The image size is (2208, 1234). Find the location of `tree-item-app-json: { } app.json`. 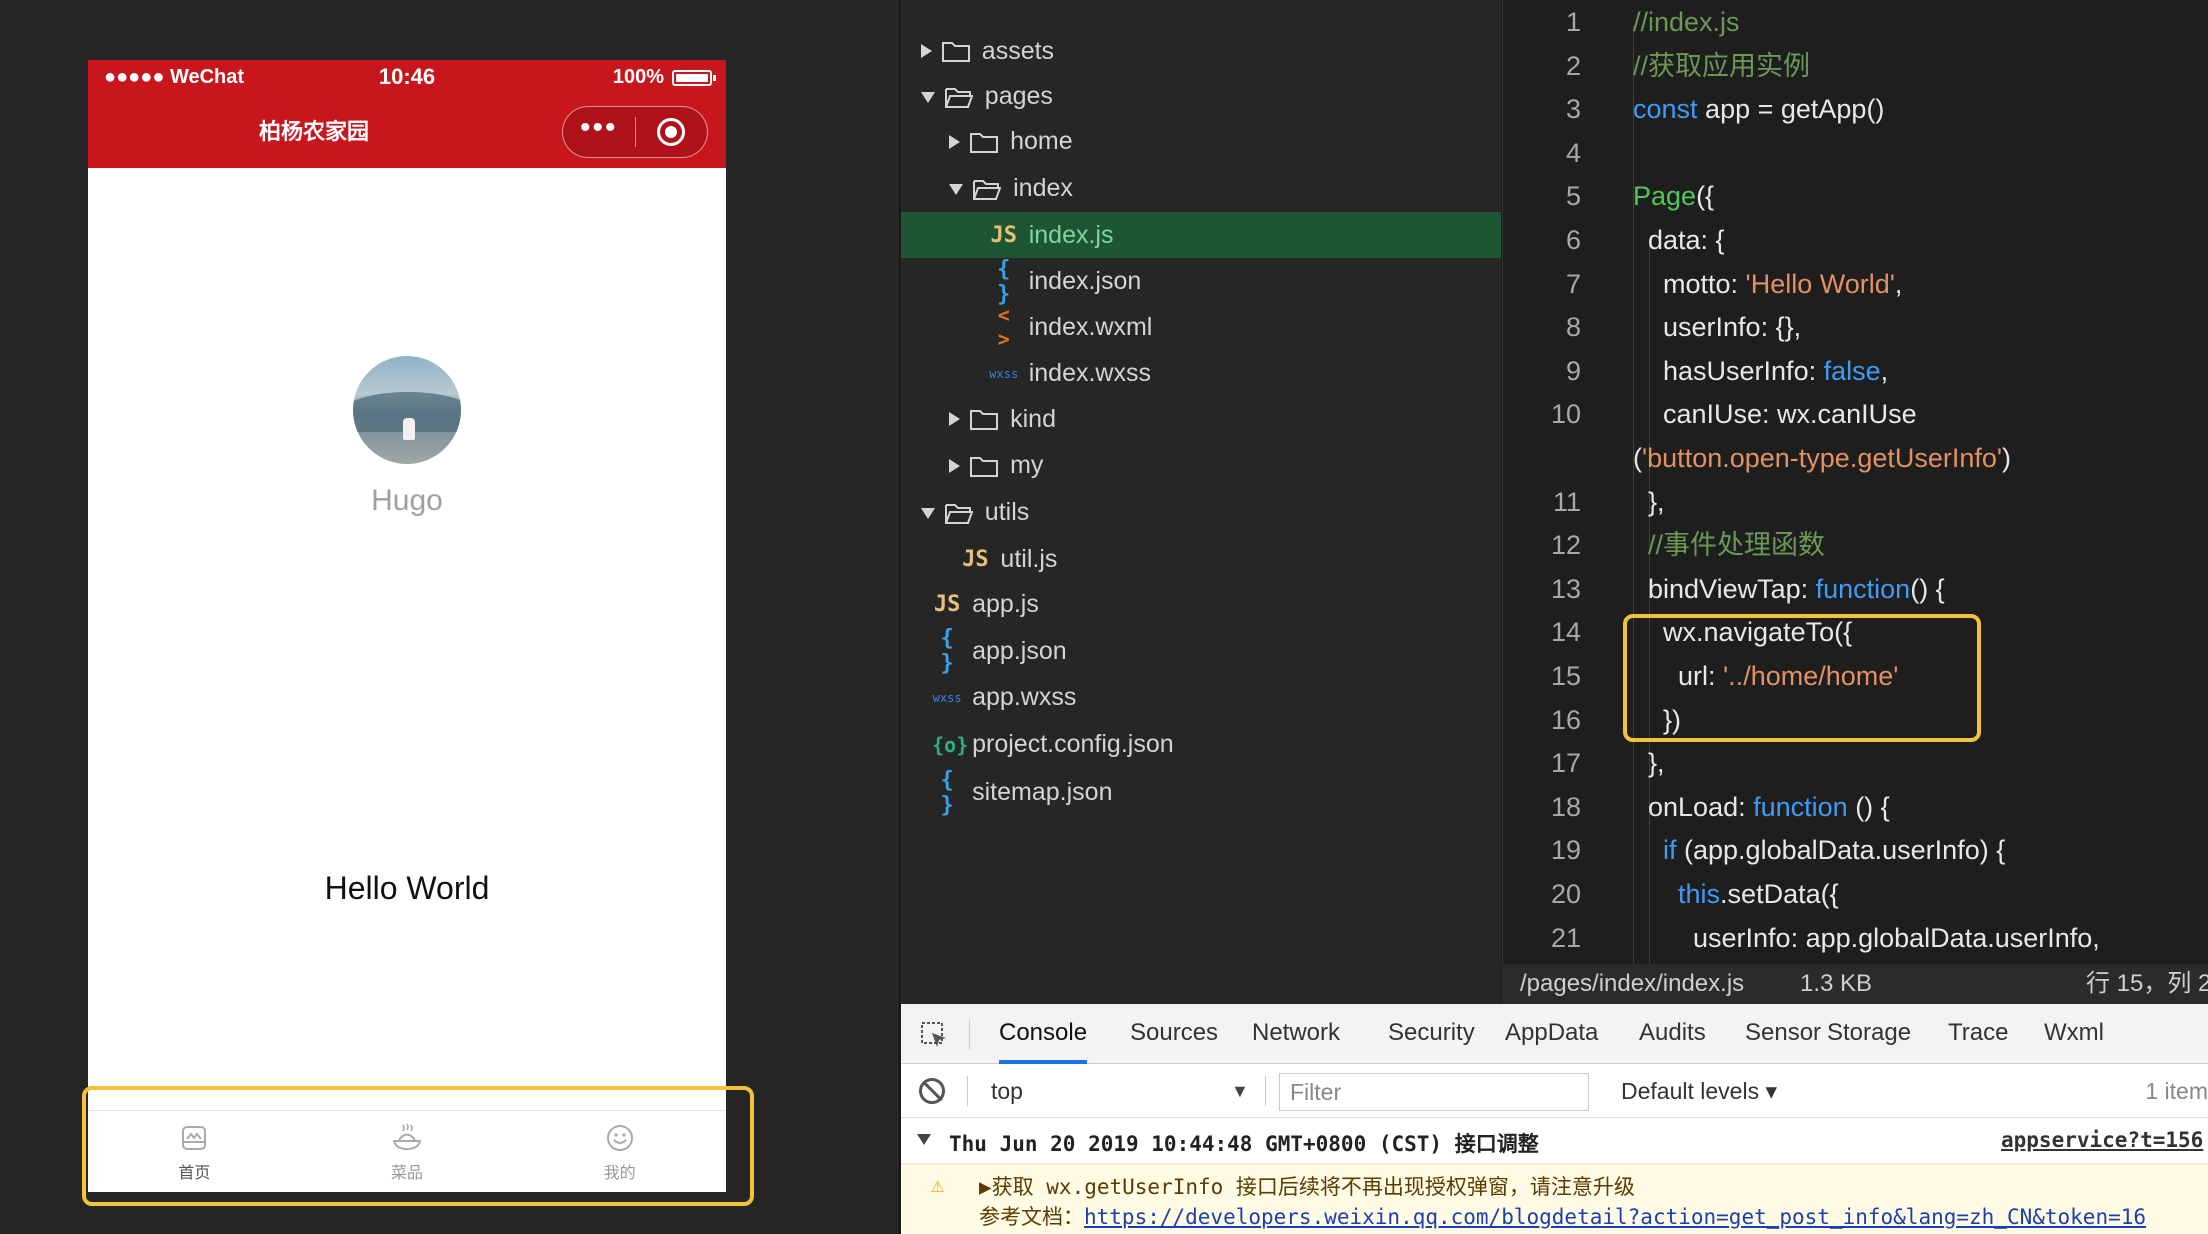

tree-item-app-json: { } app.json is located at coordinates (1201, 651).